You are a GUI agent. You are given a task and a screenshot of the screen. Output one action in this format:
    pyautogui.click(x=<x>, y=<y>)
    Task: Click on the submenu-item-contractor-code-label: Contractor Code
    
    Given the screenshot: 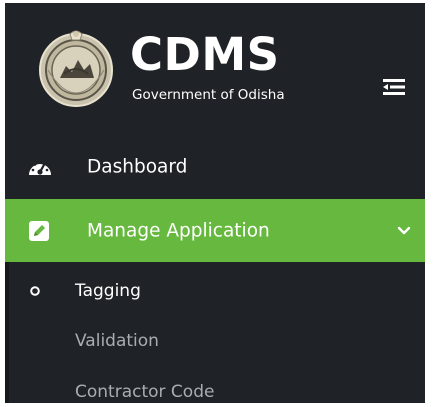 What is the action you would take?
    pyautogui.click(x=145, y=392)
    